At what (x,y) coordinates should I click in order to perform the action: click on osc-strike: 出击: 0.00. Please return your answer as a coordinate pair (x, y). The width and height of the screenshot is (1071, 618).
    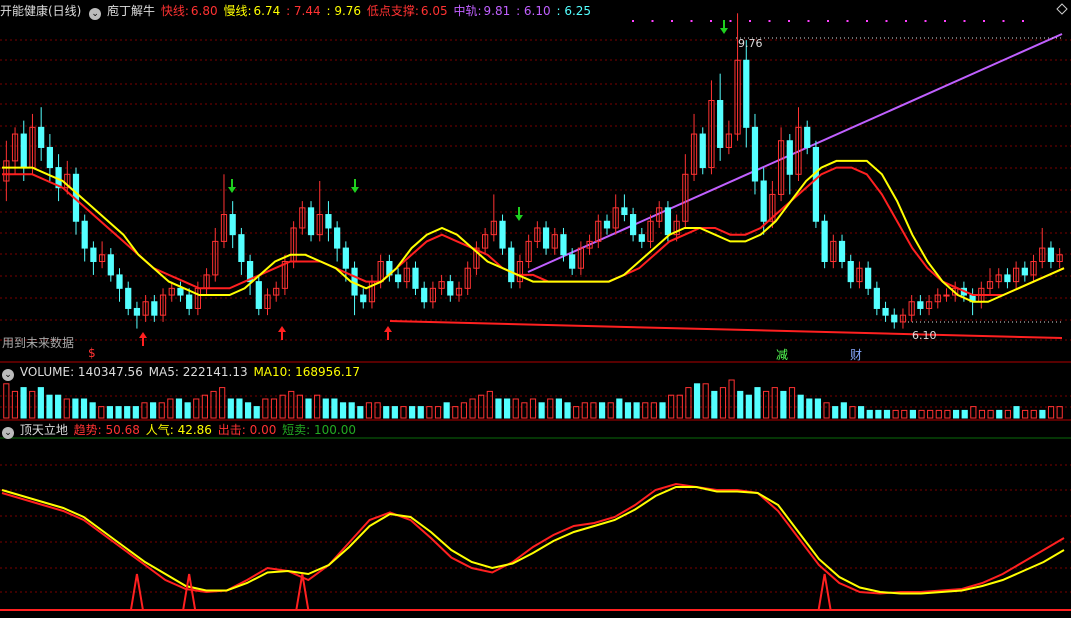
    Looking at the image, I should click on (247, 430).